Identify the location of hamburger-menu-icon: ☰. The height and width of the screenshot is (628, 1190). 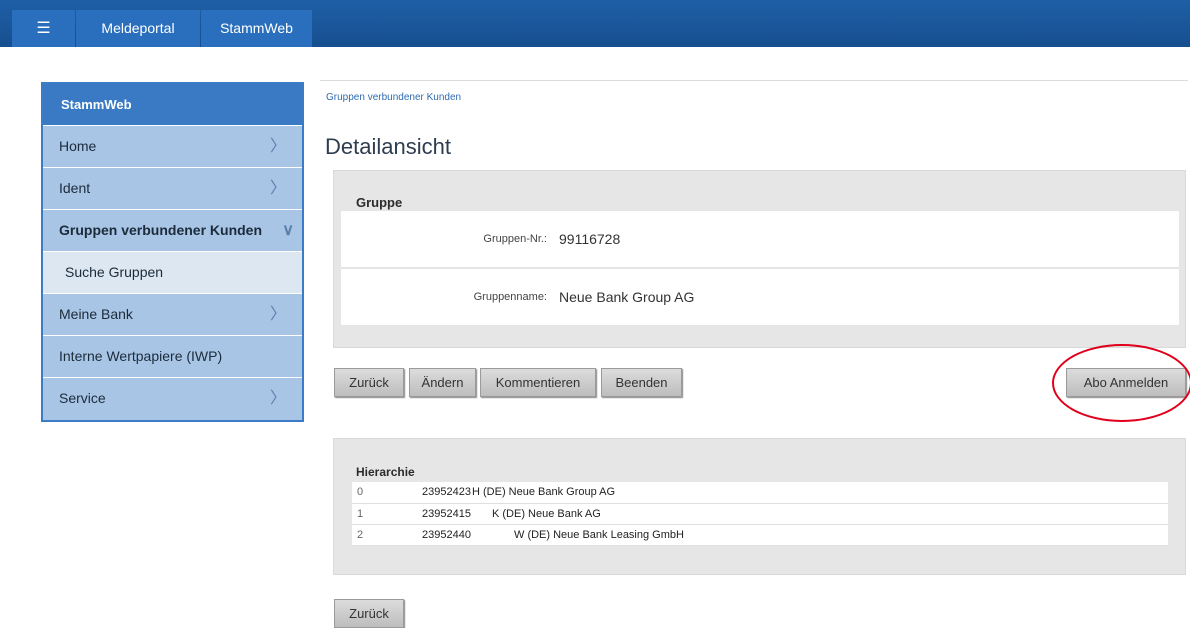
(43, 28).